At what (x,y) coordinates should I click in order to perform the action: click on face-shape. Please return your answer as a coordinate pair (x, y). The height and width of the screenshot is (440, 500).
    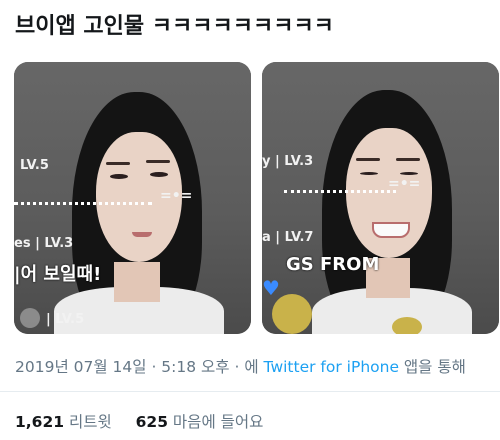
    Looking at the image, I should click on (389, 193).